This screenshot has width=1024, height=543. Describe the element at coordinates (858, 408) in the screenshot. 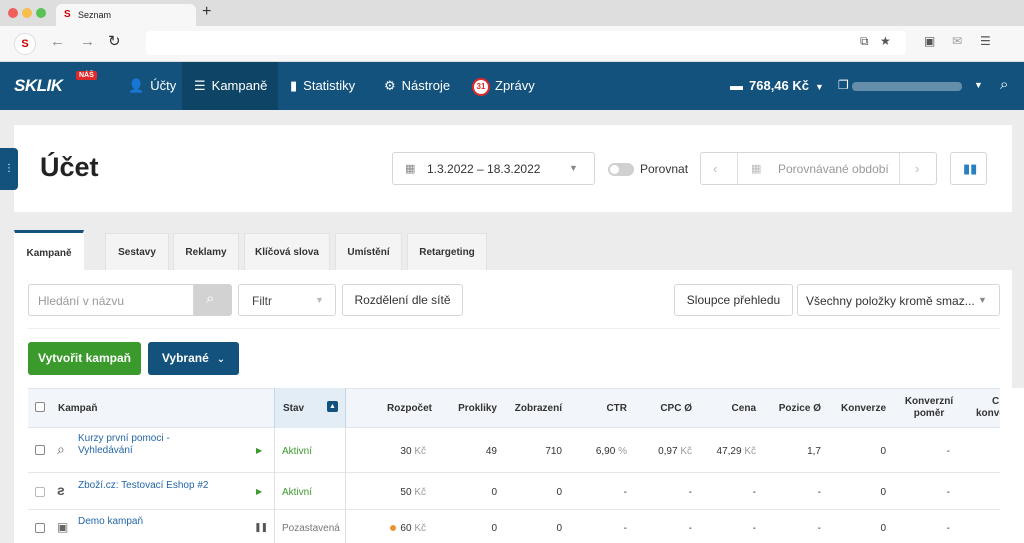

I see `column-header-conversions: Konverze` at that location.